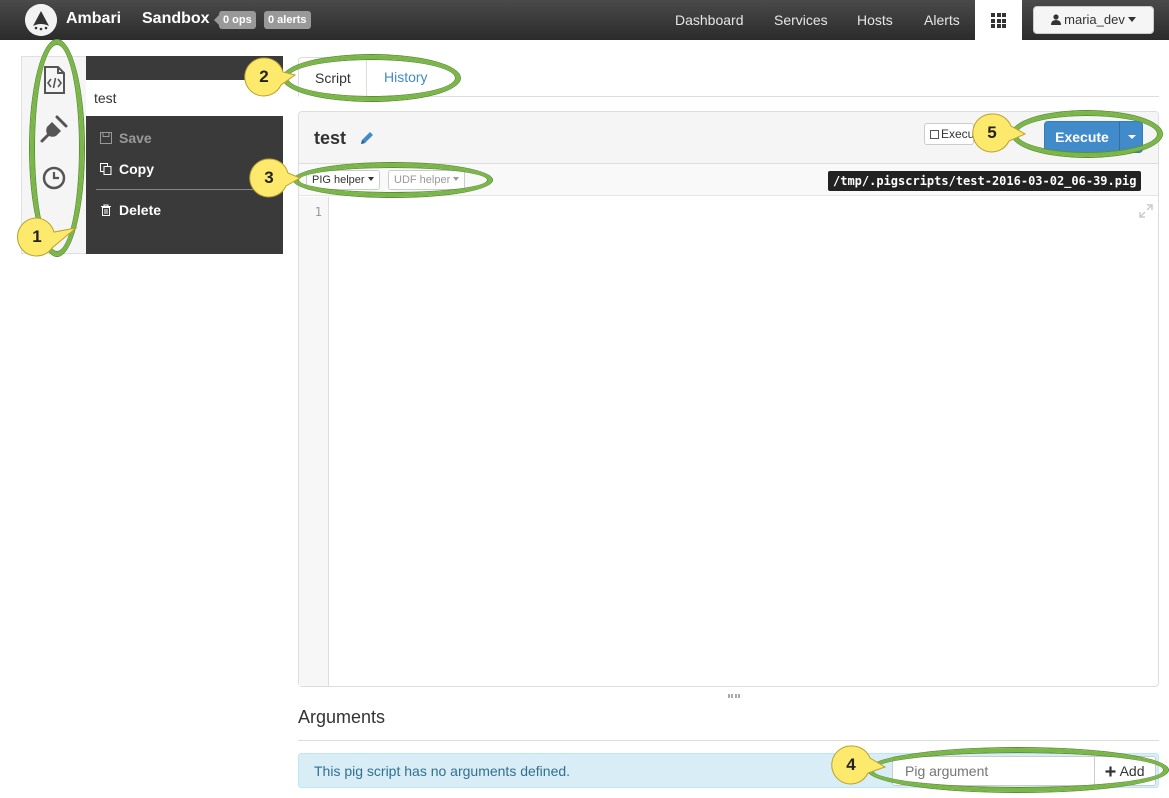  I want to click on execute-on-tez-label: Execute on Tez, so click(957, 134).